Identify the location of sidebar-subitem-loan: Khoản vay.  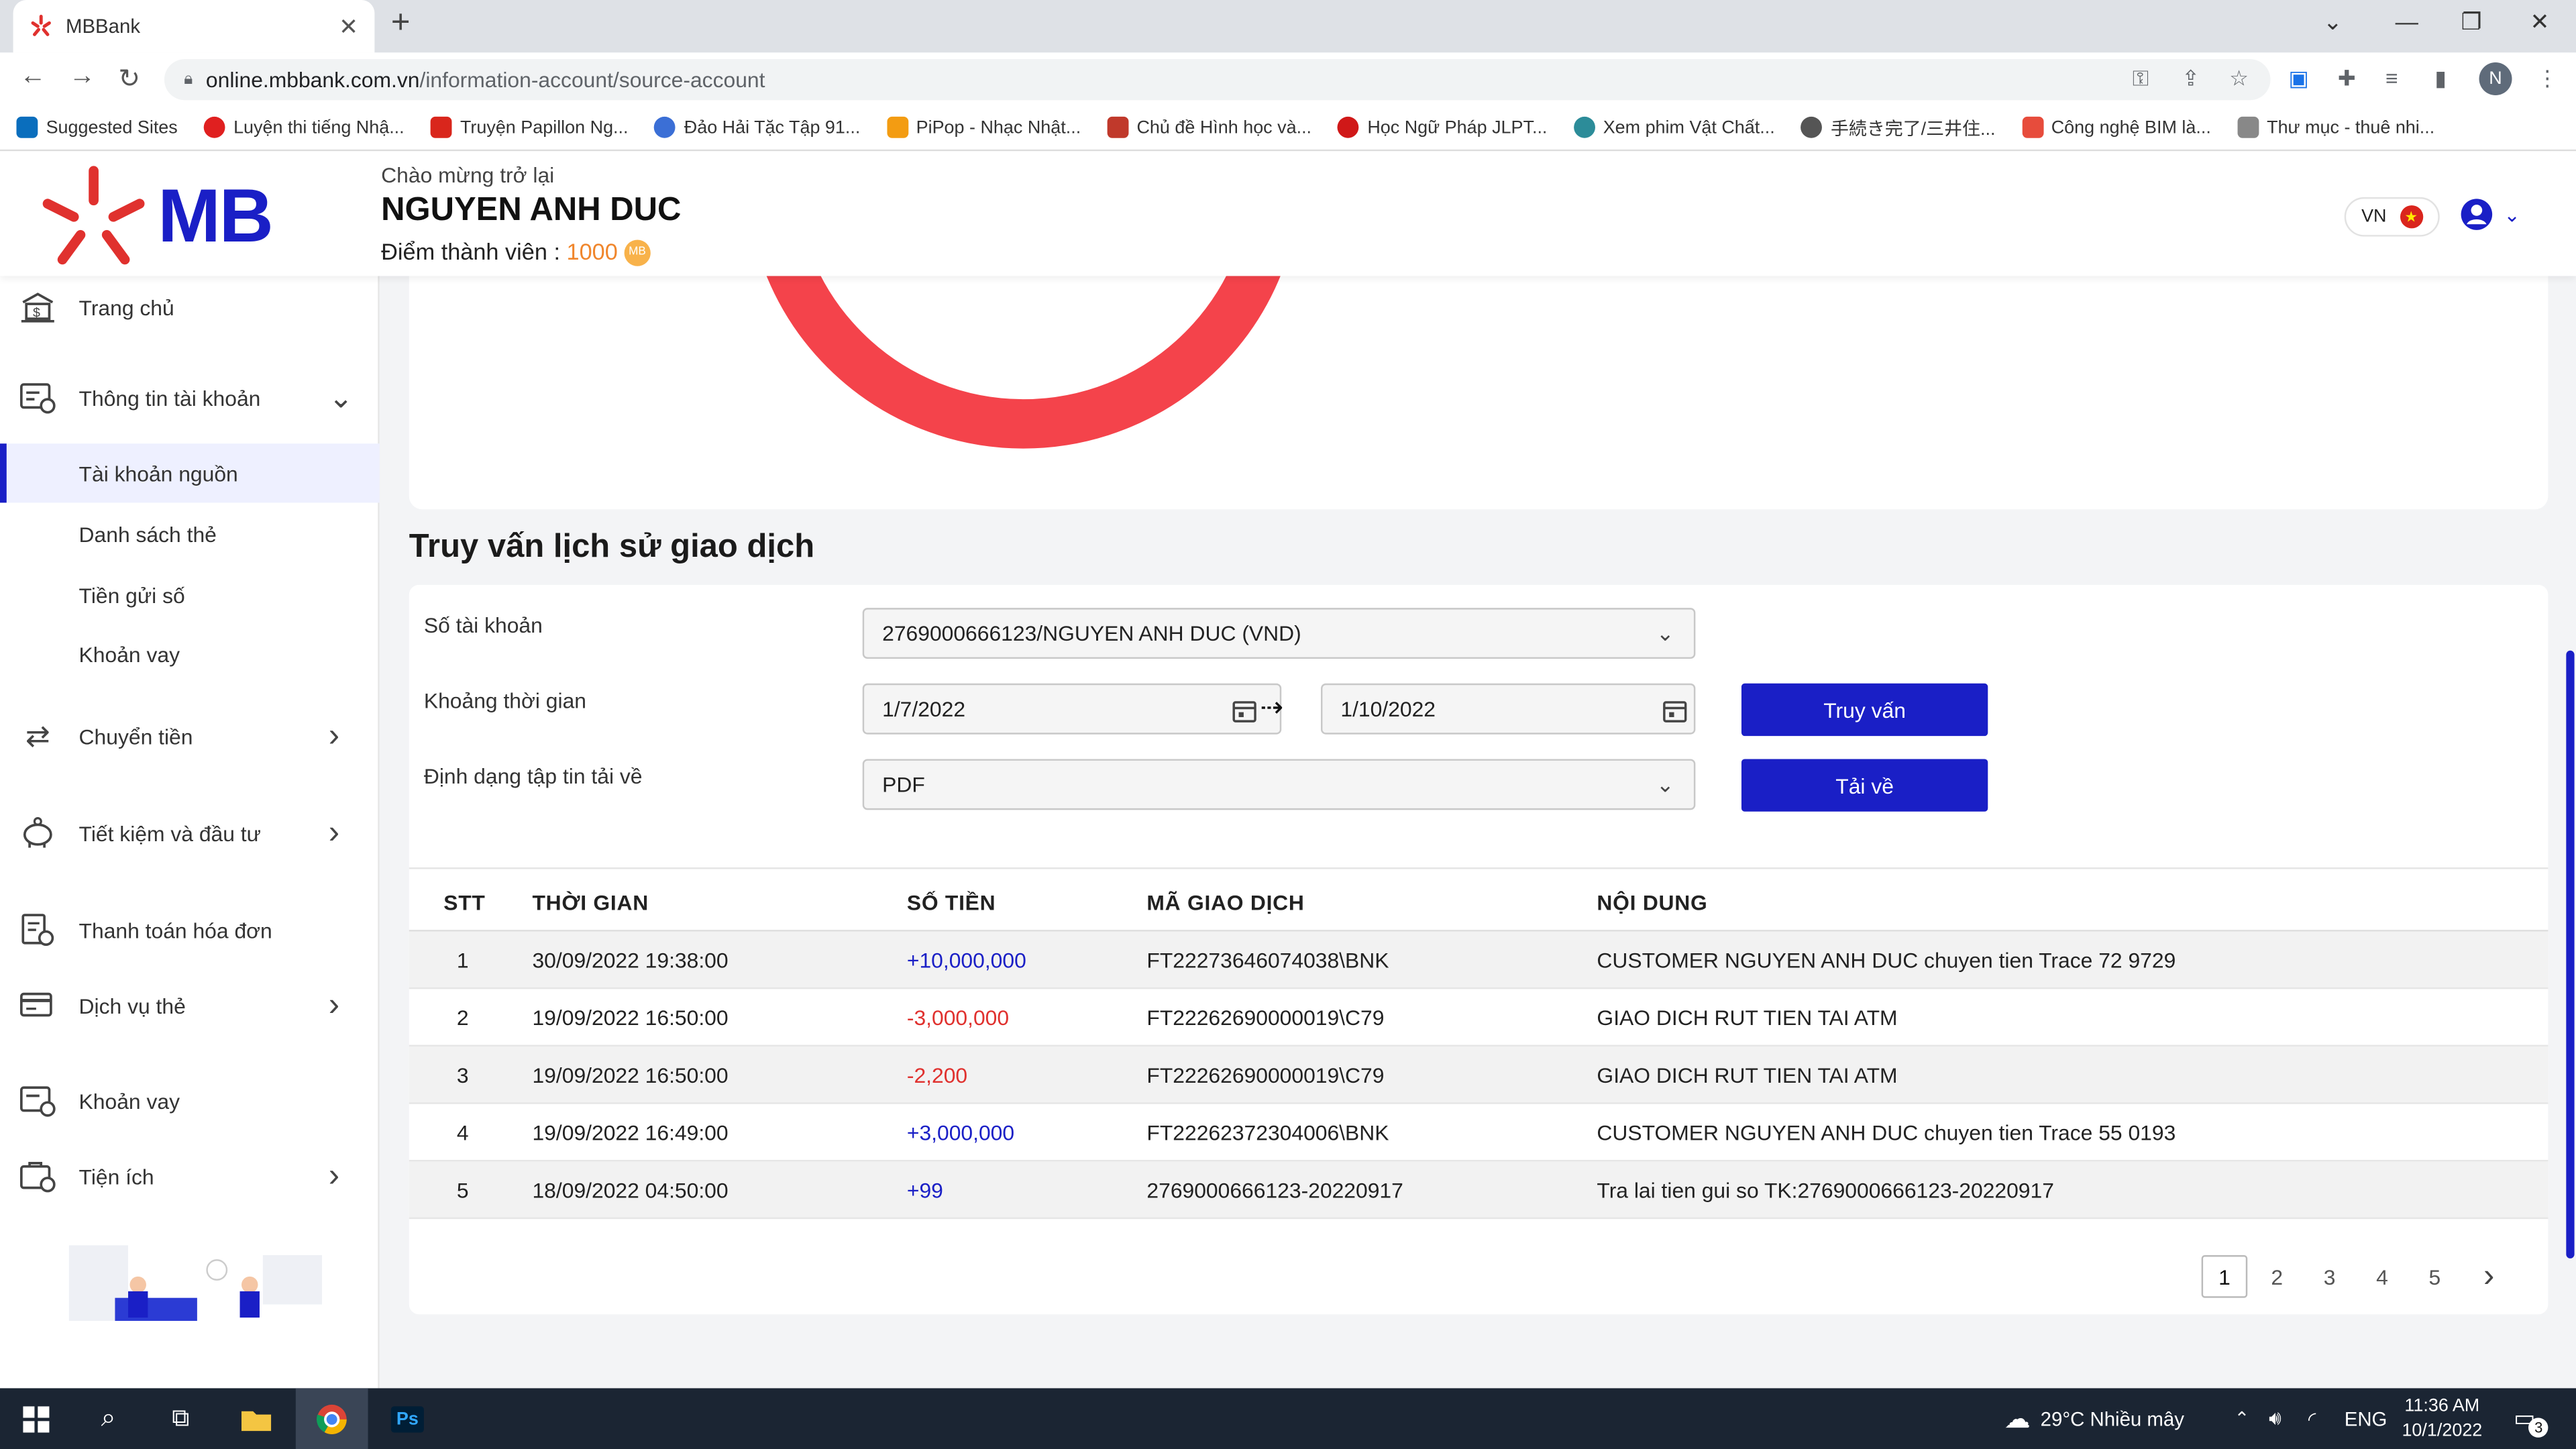
(190, 654).